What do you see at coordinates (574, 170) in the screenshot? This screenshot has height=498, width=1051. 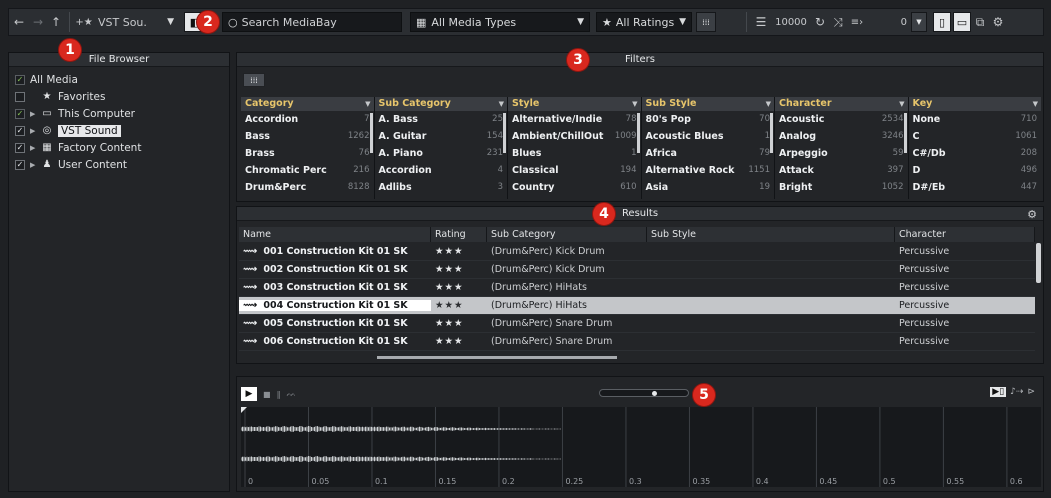 I see `filter-row: Classical 194` at bounding box center [574, 170].